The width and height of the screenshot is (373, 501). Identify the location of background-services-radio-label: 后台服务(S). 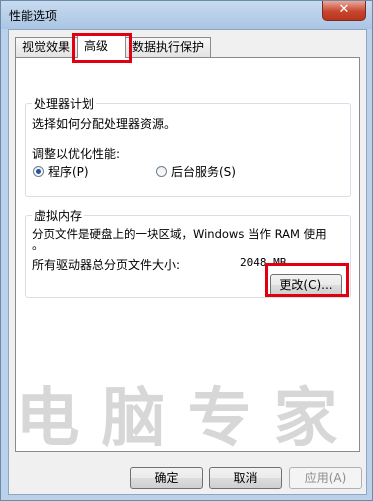
(203, 171).